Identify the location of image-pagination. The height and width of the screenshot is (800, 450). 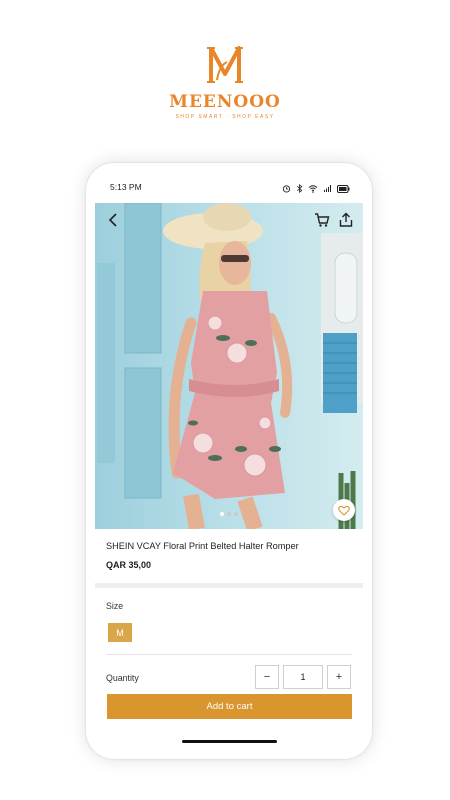
(229, 512).